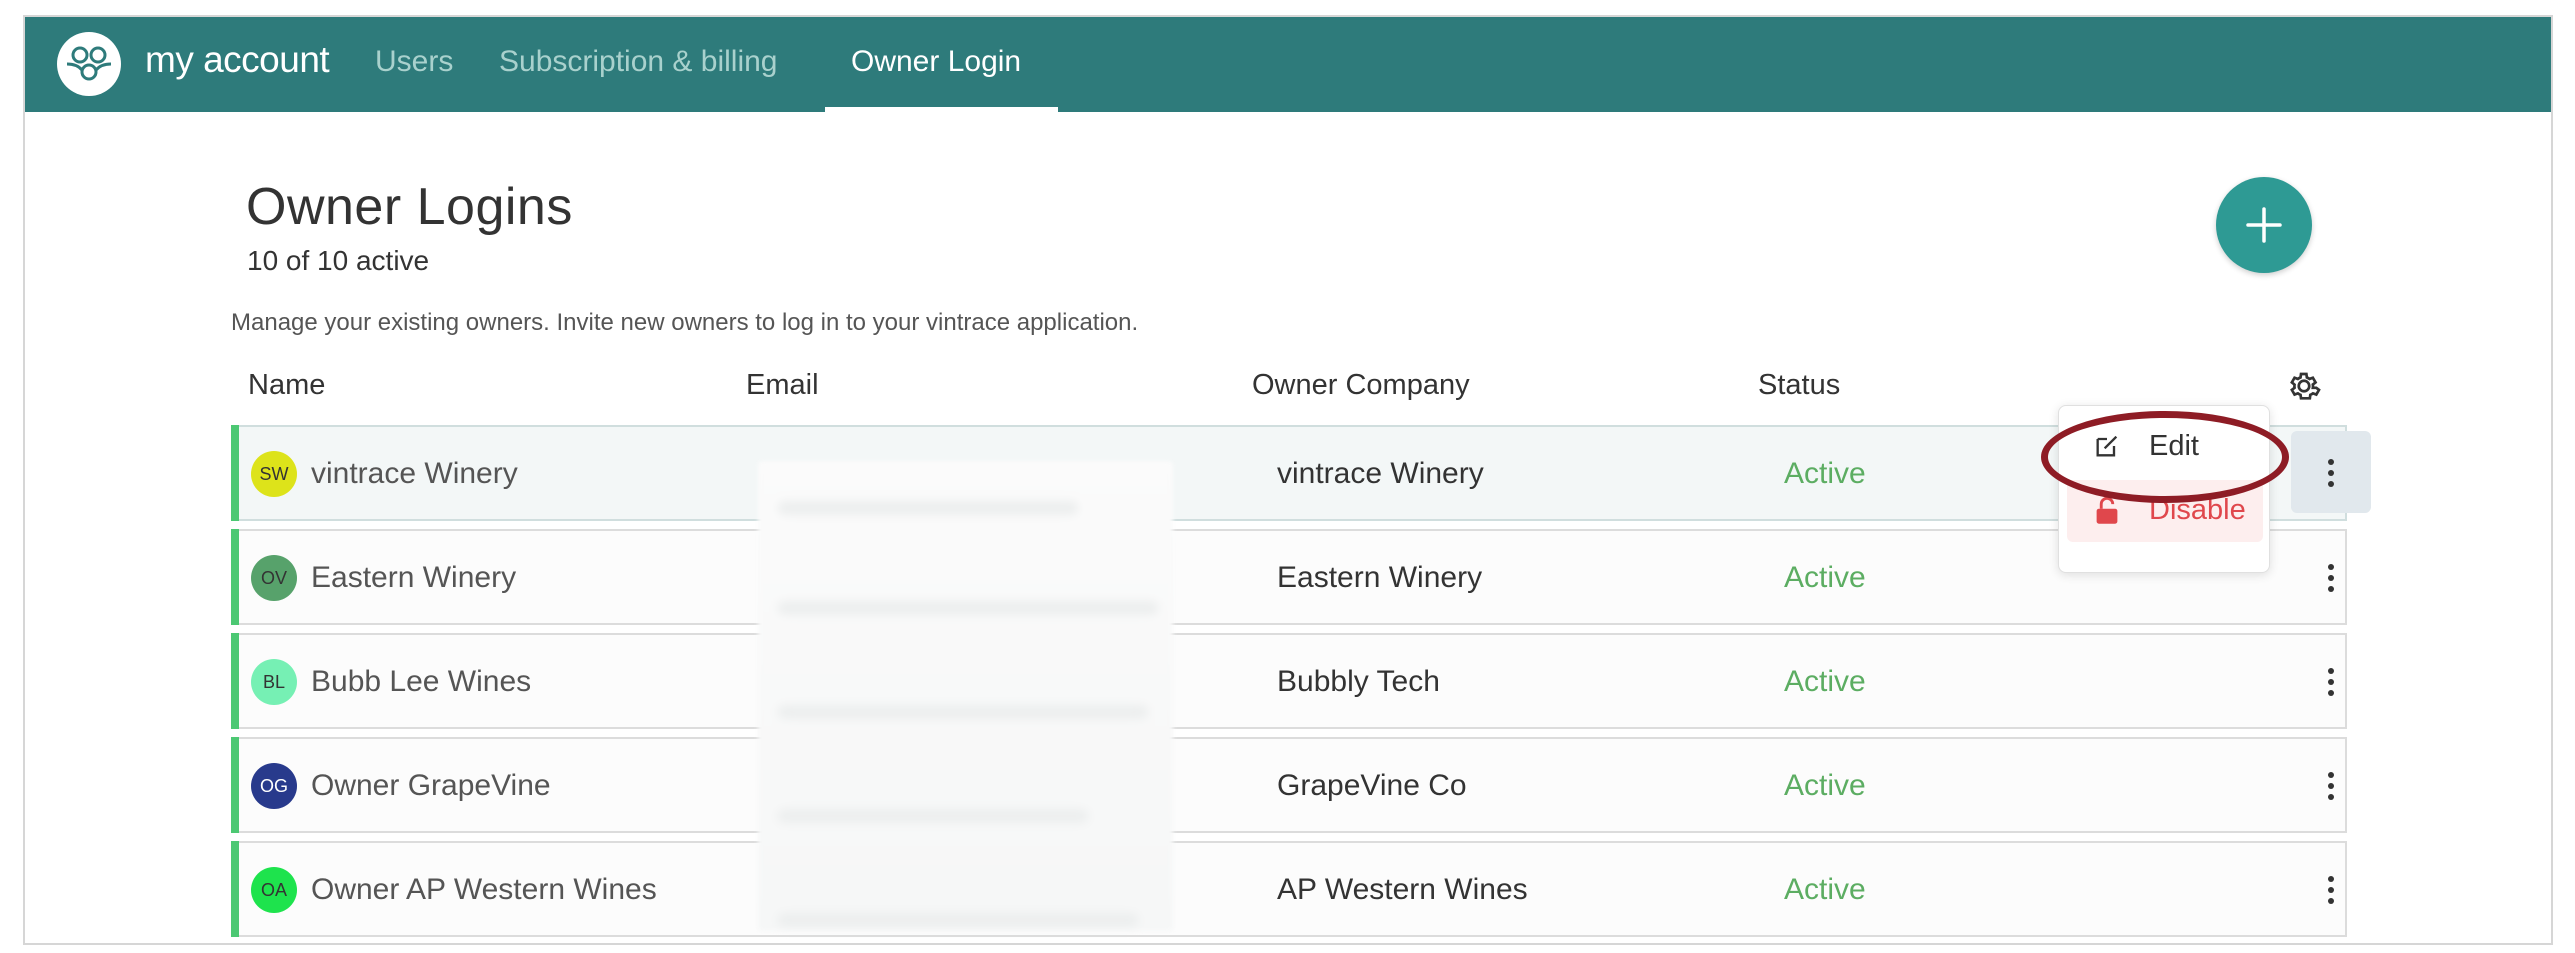 The image size is (2575, 953). What do you see at coordinates (965, 696) in the screenshot?
I see `email-column-redacted` at bounding box center [965, 696].